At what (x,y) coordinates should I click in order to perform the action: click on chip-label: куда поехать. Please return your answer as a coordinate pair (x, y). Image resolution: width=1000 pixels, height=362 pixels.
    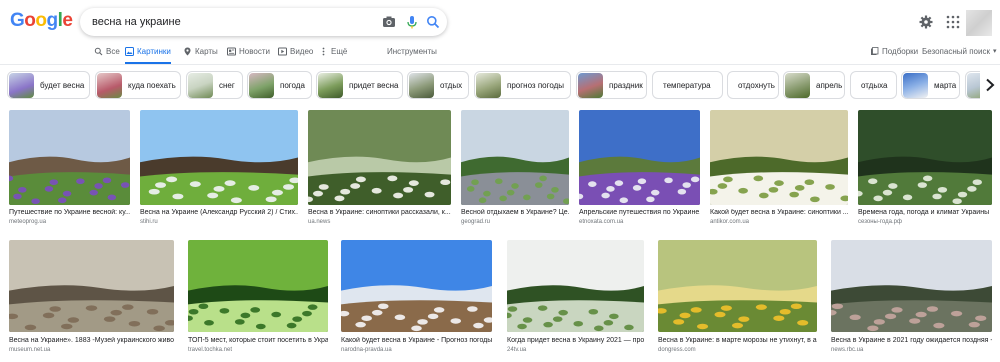
    Looking at the image, I should click on (152, 85).